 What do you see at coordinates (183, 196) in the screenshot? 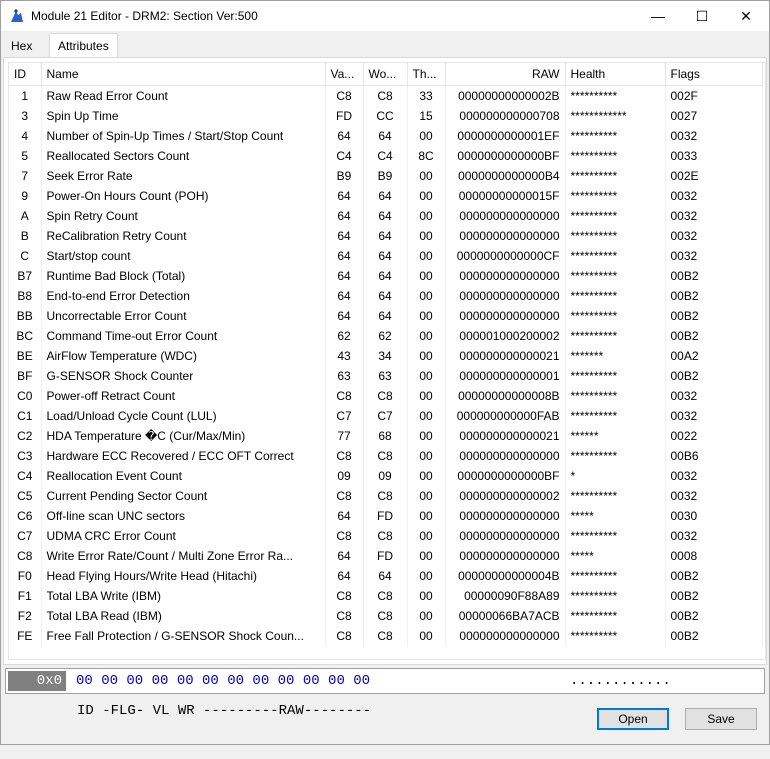
I see `cell-name: Power-On Hours Count (POH)` at bounding box center [183, 196].